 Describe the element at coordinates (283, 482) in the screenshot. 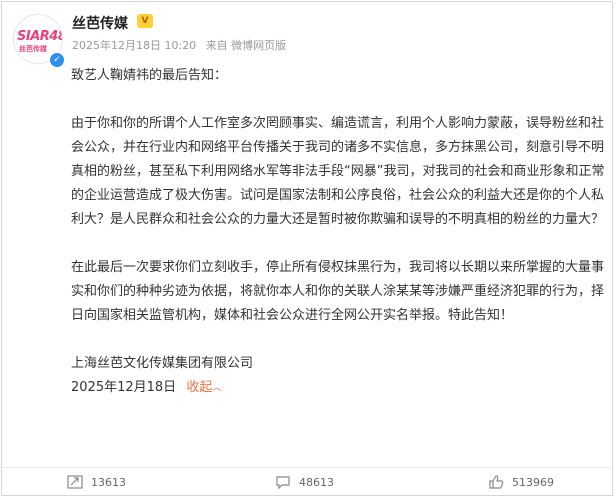

I see `comment-icon` at that location.